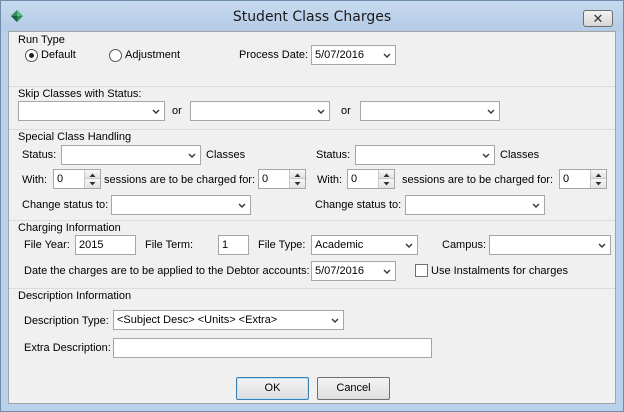  I want to click on run-type-heading: Run Type, so click(41, 40).